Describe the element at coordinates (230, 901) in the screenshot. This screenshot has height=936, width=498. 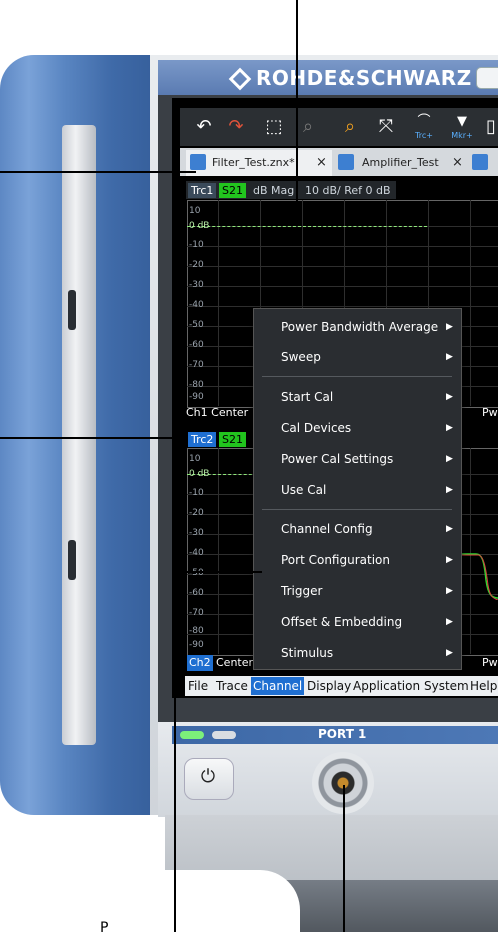
I see `stand-background` at that location.